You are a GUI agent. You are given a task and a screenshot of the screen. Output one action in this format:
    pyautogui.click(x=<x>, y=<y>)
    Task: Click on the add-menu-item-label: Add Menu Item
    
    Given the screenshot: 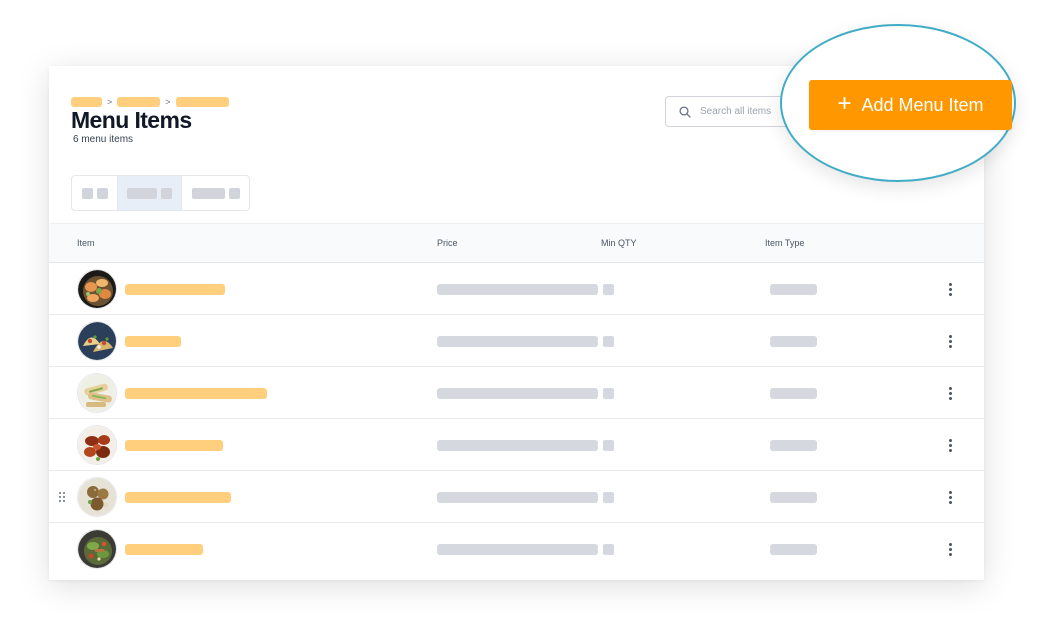 What is the action you would take?
    pyautogui.click(x=922, y=104)
    